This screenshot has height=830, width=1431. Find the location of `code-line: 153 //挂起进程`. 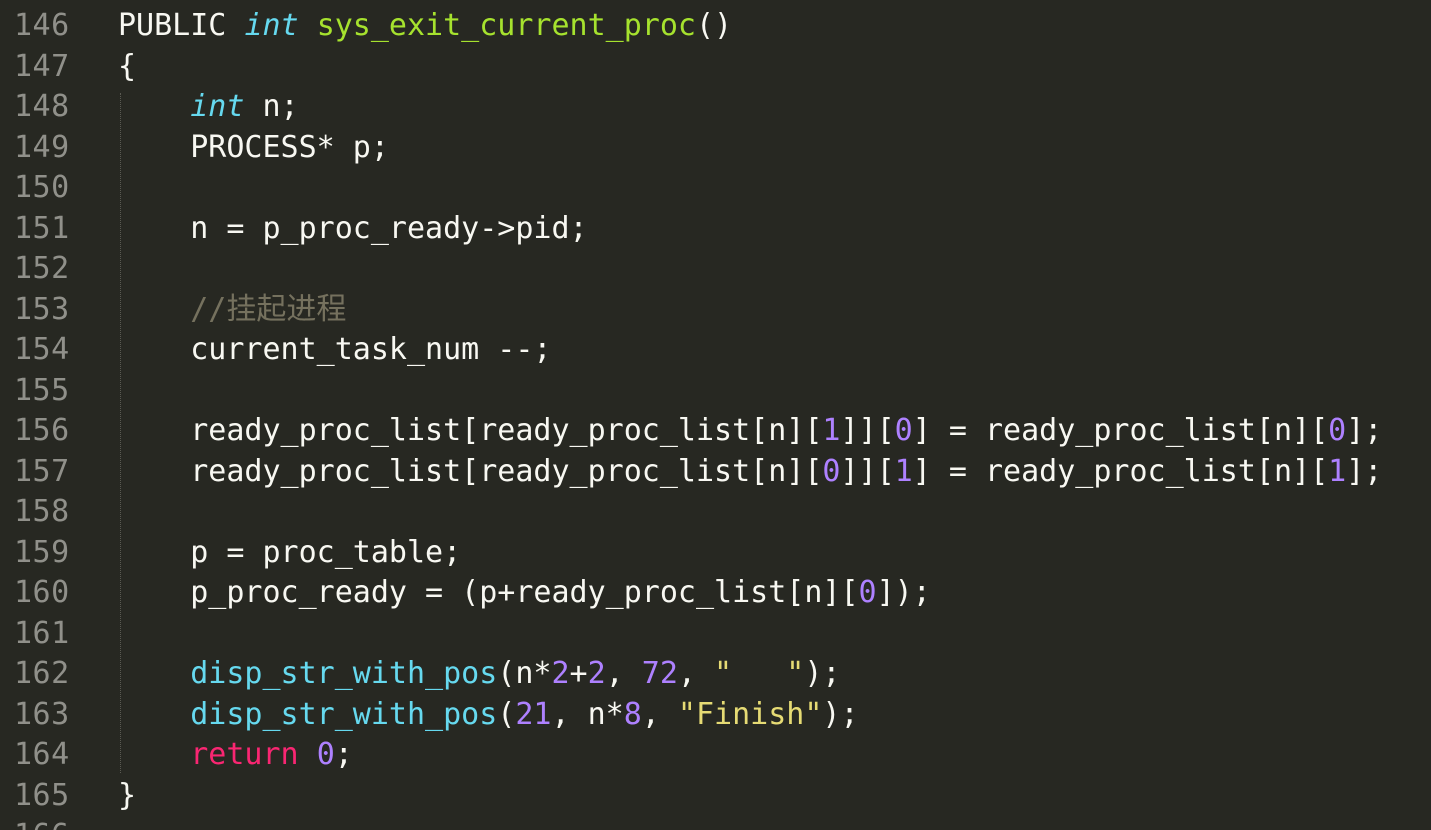

code-line: 153 //挂起进程 is located at coordinates (715, 310).